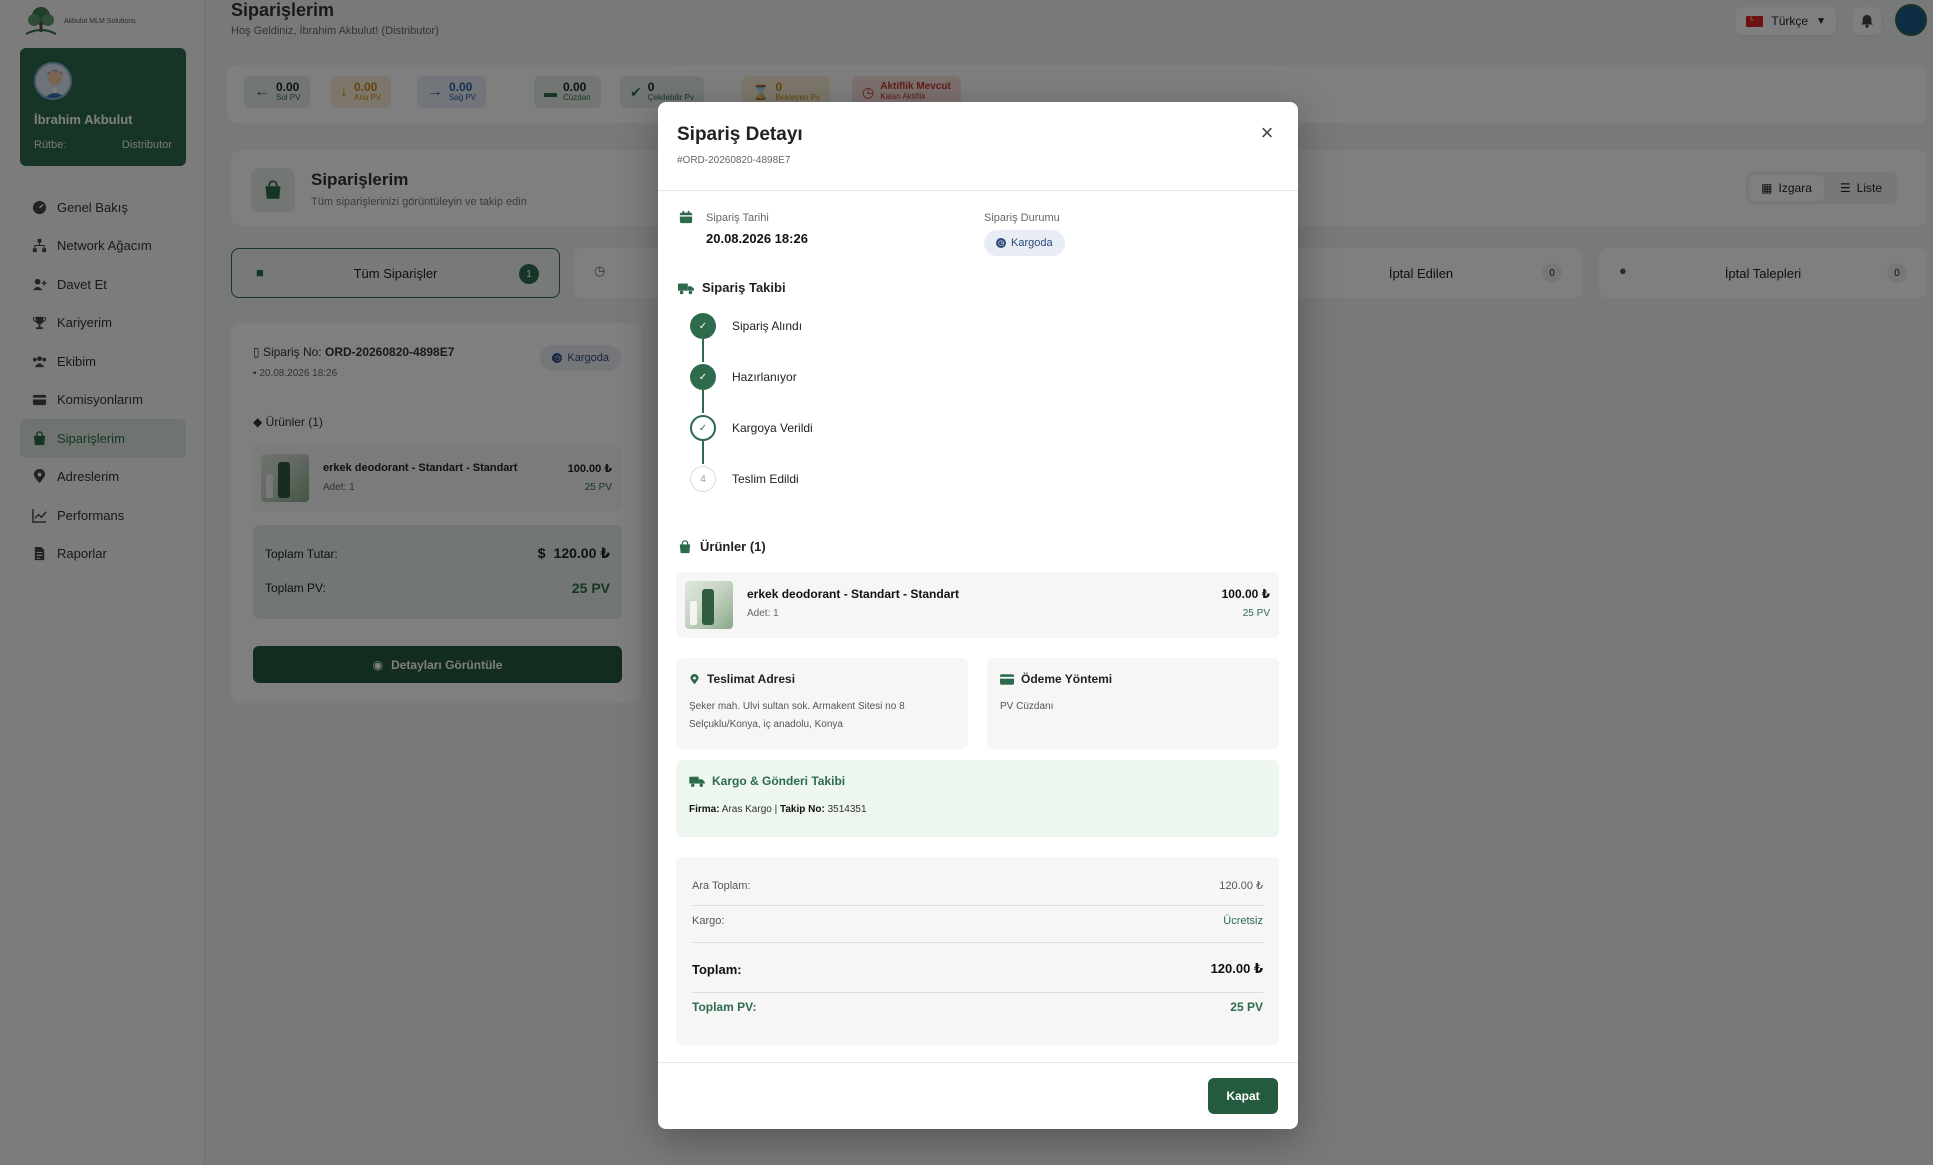 This screenshot has height=1165, width=1933. Describe the element at coordinates (1007, 679) in the screenshot. I see `credit-card-icon` at that location.